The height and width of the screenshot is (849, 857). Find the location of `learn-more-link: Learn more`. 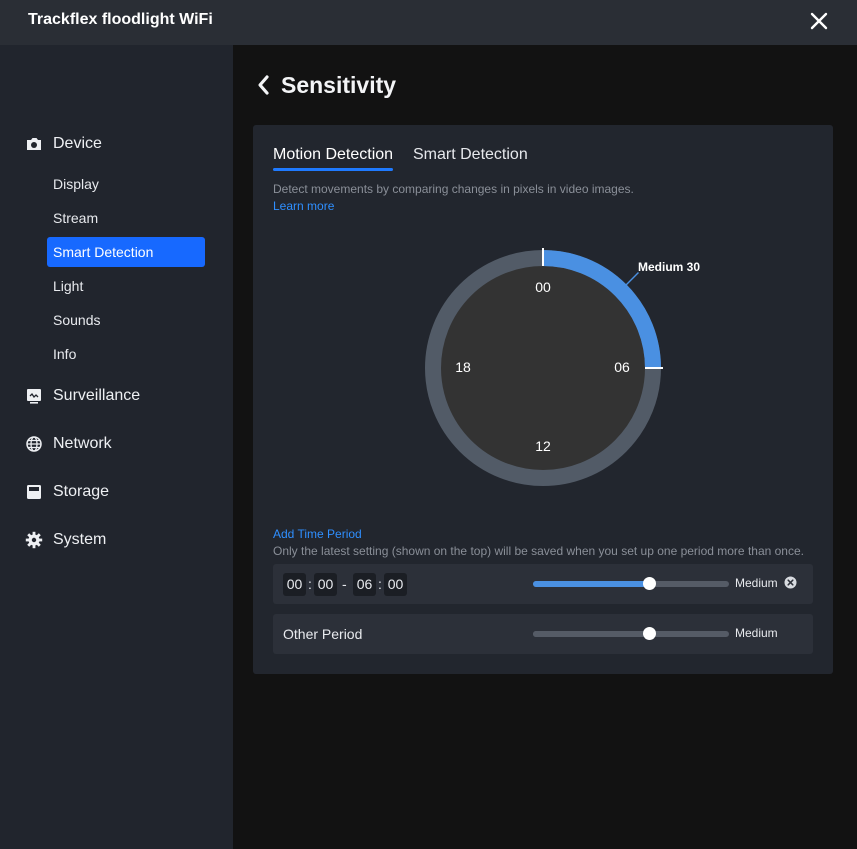

learn-more-link: Learn more is located at coordinates (303, 206).